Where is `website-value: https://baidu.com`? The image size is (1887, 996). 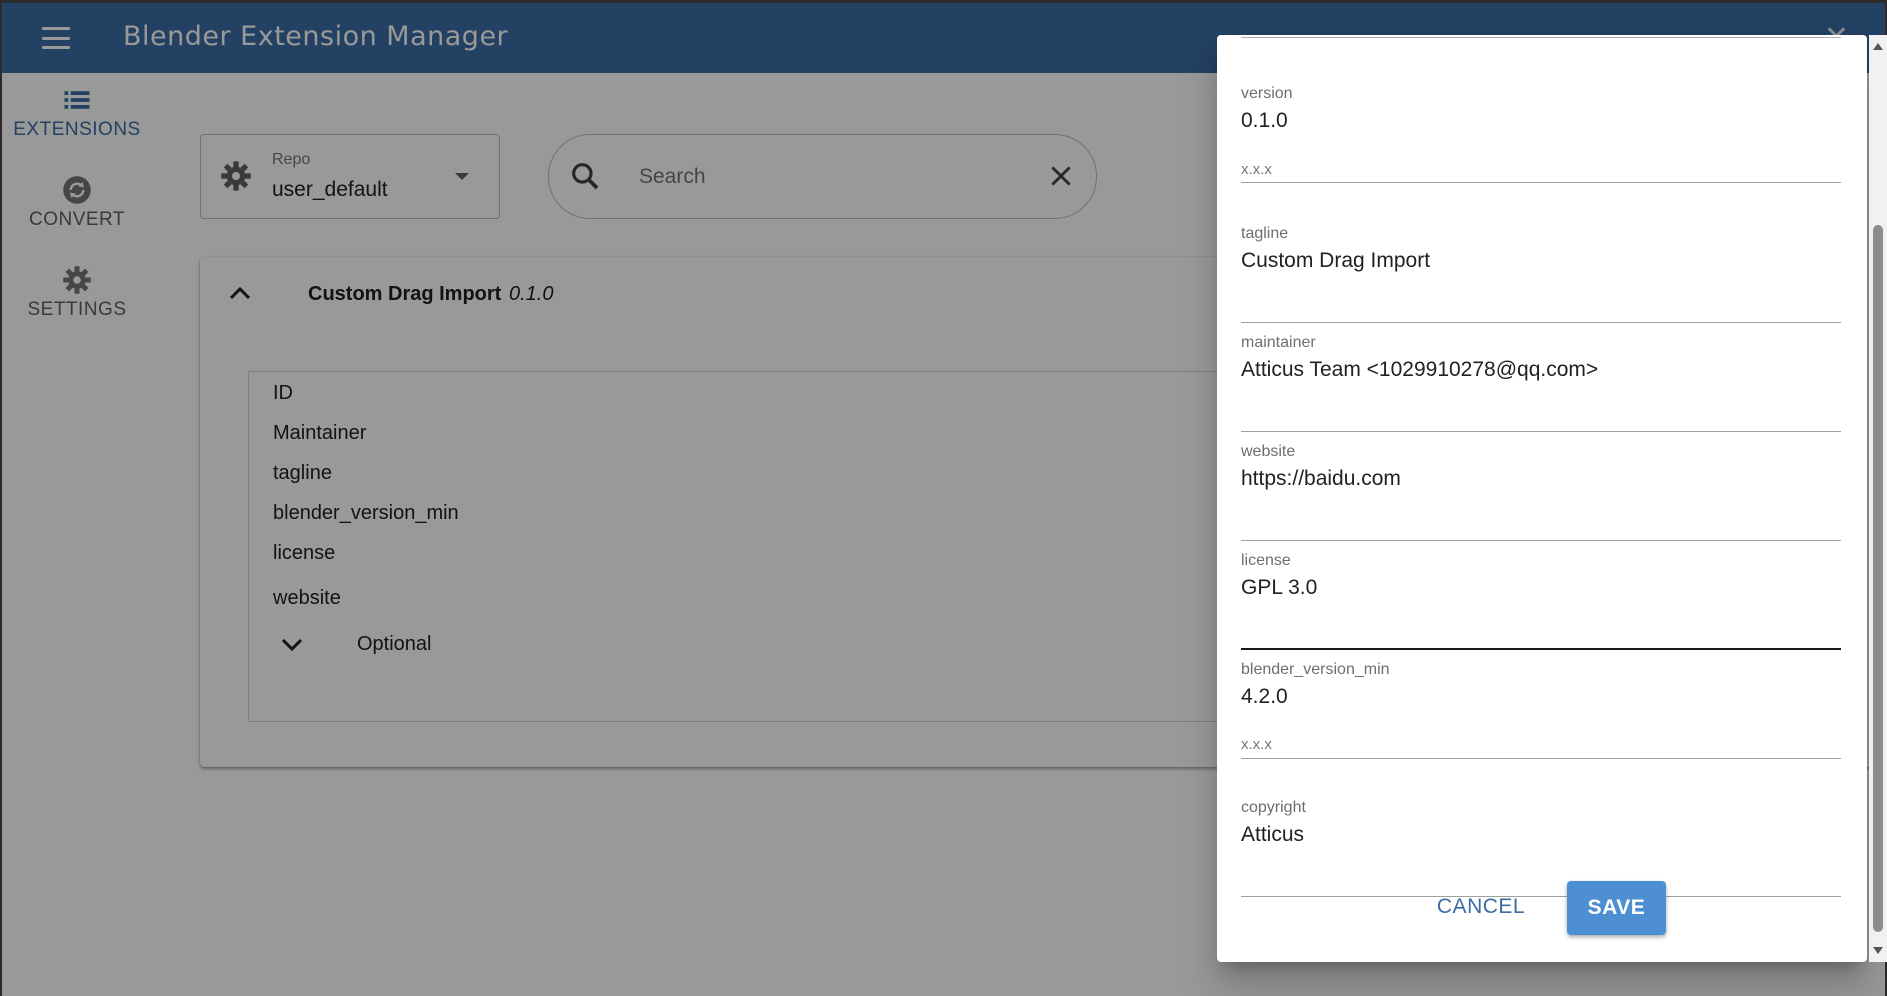 website-value: https://baidu.com is located at coordinates (1321, 478).